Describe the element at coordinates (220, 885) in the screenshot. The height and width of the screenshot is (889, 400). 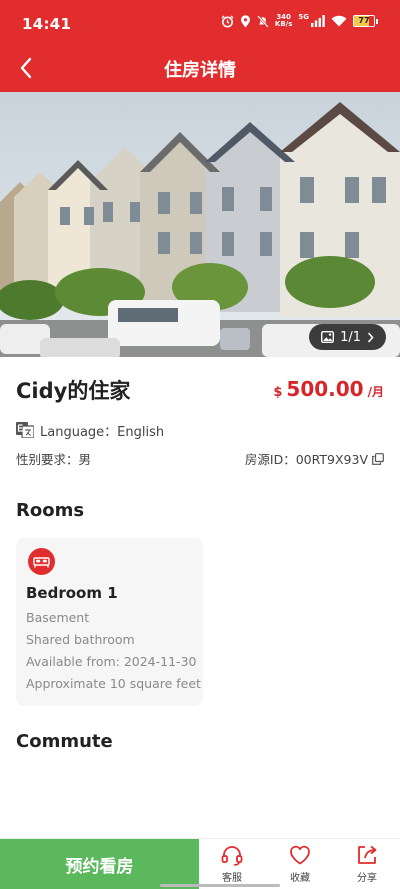
I see `home-indicator` at that location.